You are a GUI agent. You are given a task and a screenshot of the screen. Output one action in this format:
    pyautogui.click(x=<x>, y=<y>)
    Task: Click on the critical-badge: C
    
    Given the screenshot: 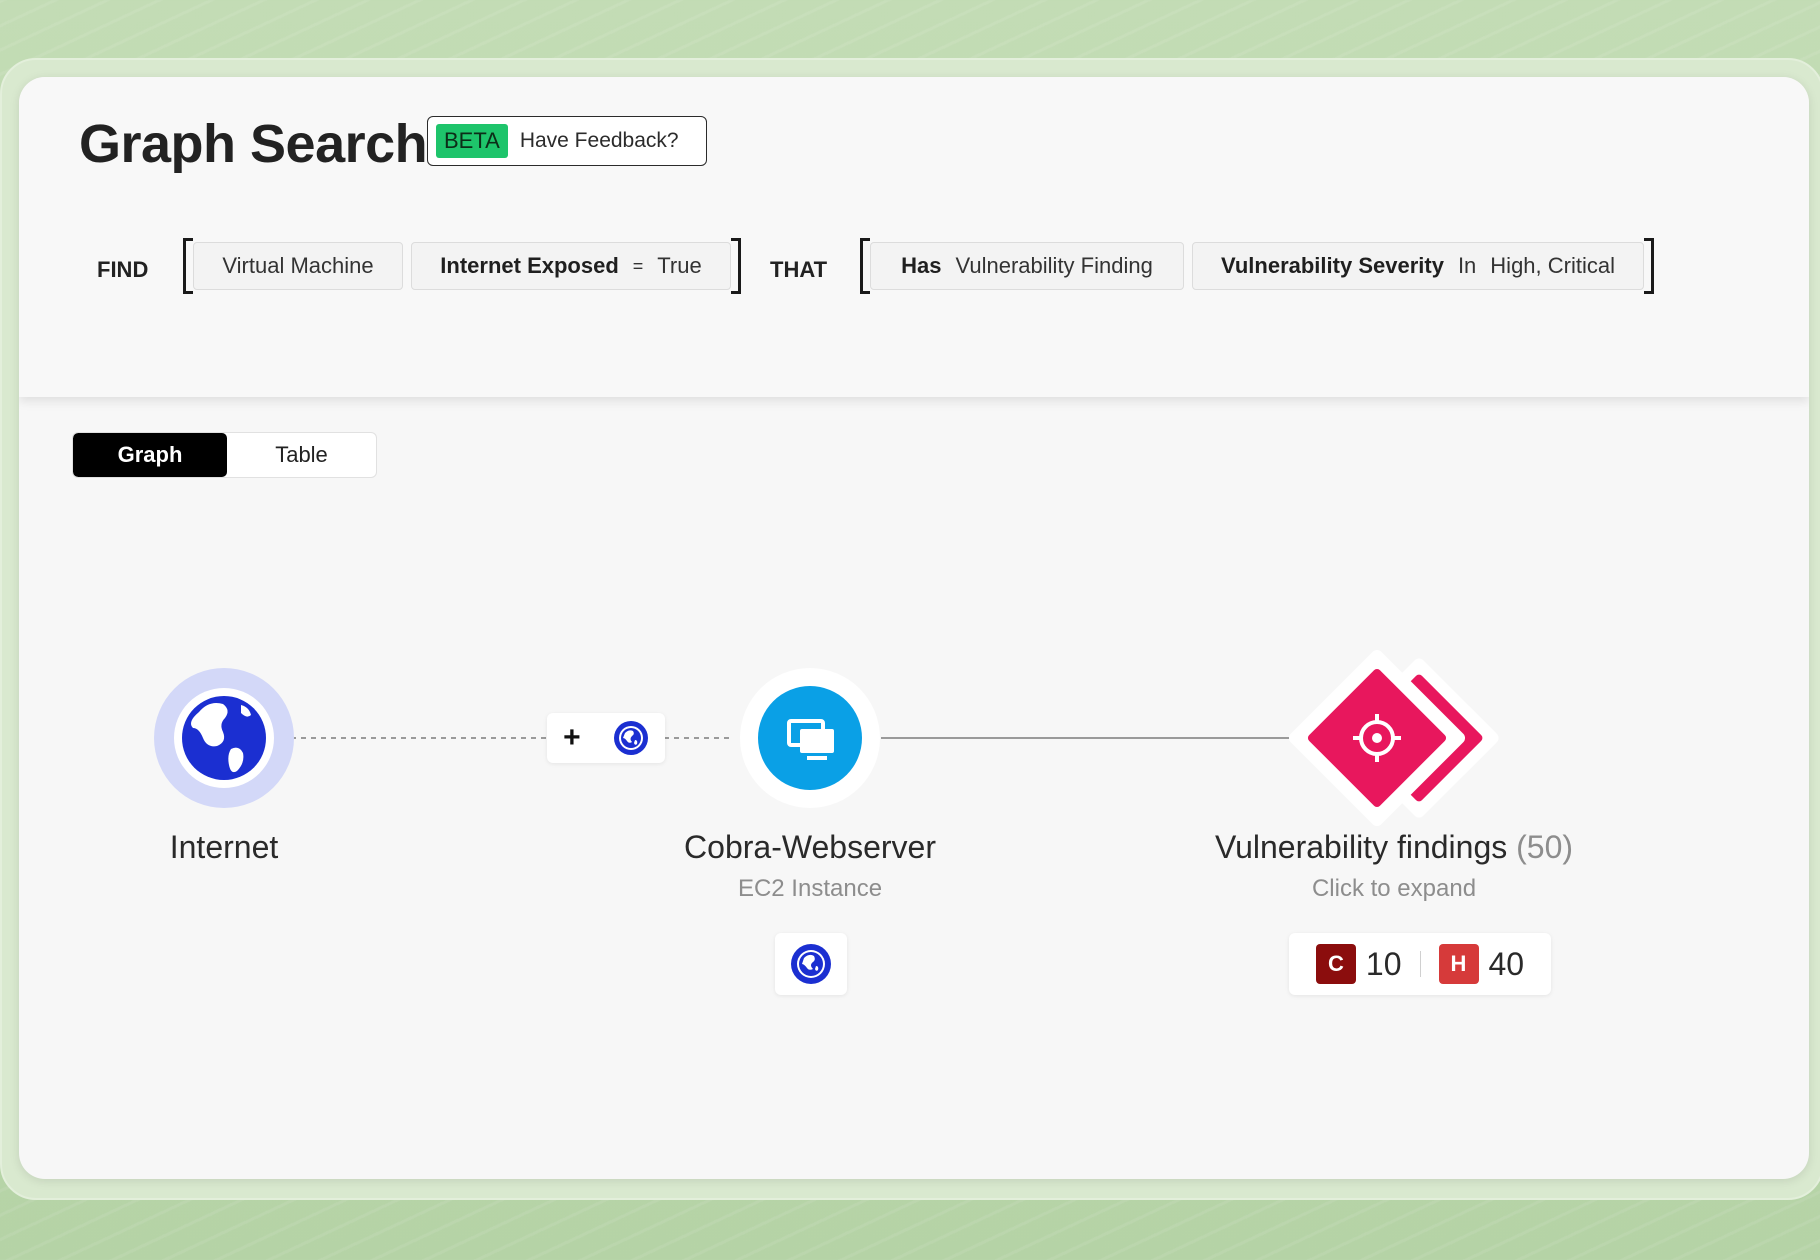 What is the action you would take?
    pyautogui.click(x=1335, y=964)
    